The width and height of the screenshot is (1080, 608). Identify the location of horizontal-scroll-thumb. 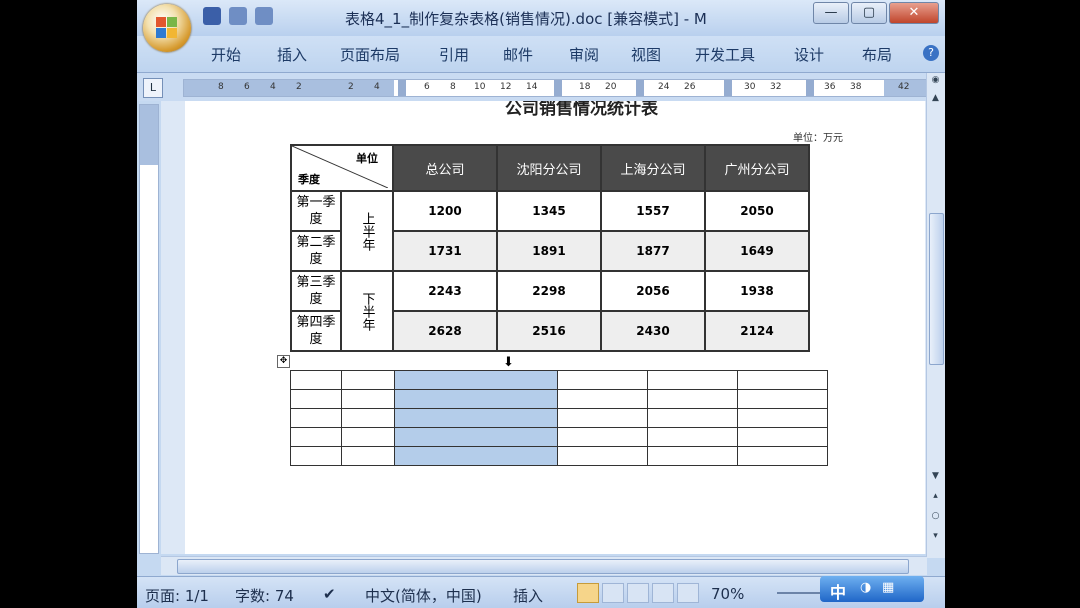
(543, 566).